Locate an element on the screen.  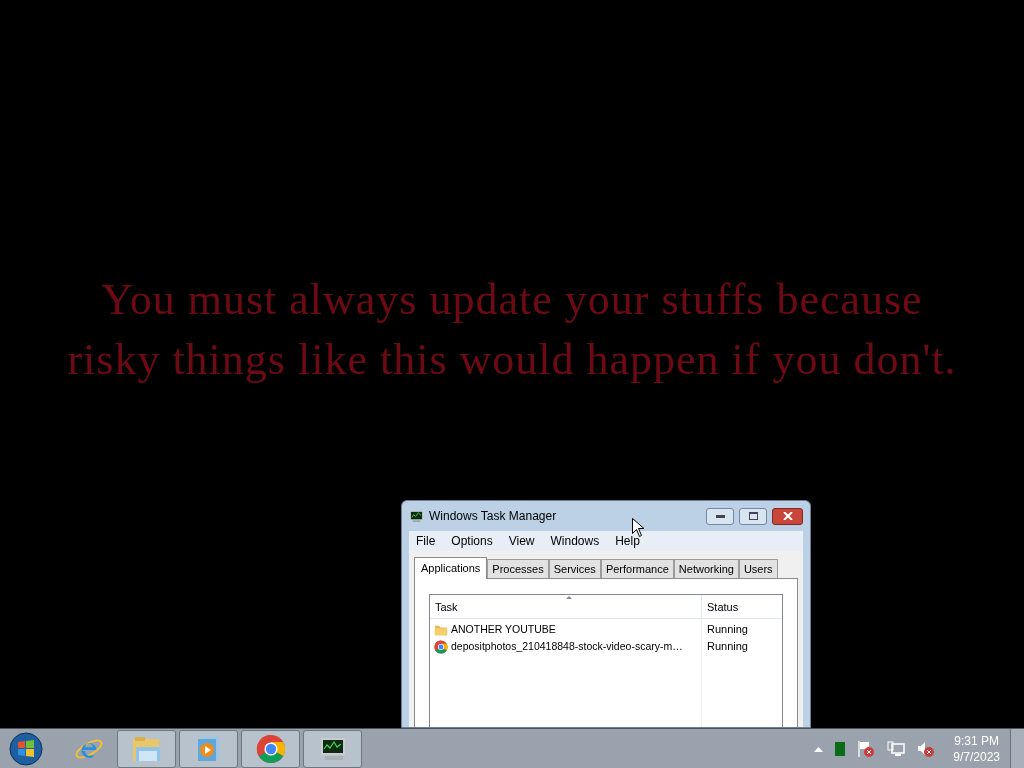
maximize-icon is located at coordinates (753, 516).